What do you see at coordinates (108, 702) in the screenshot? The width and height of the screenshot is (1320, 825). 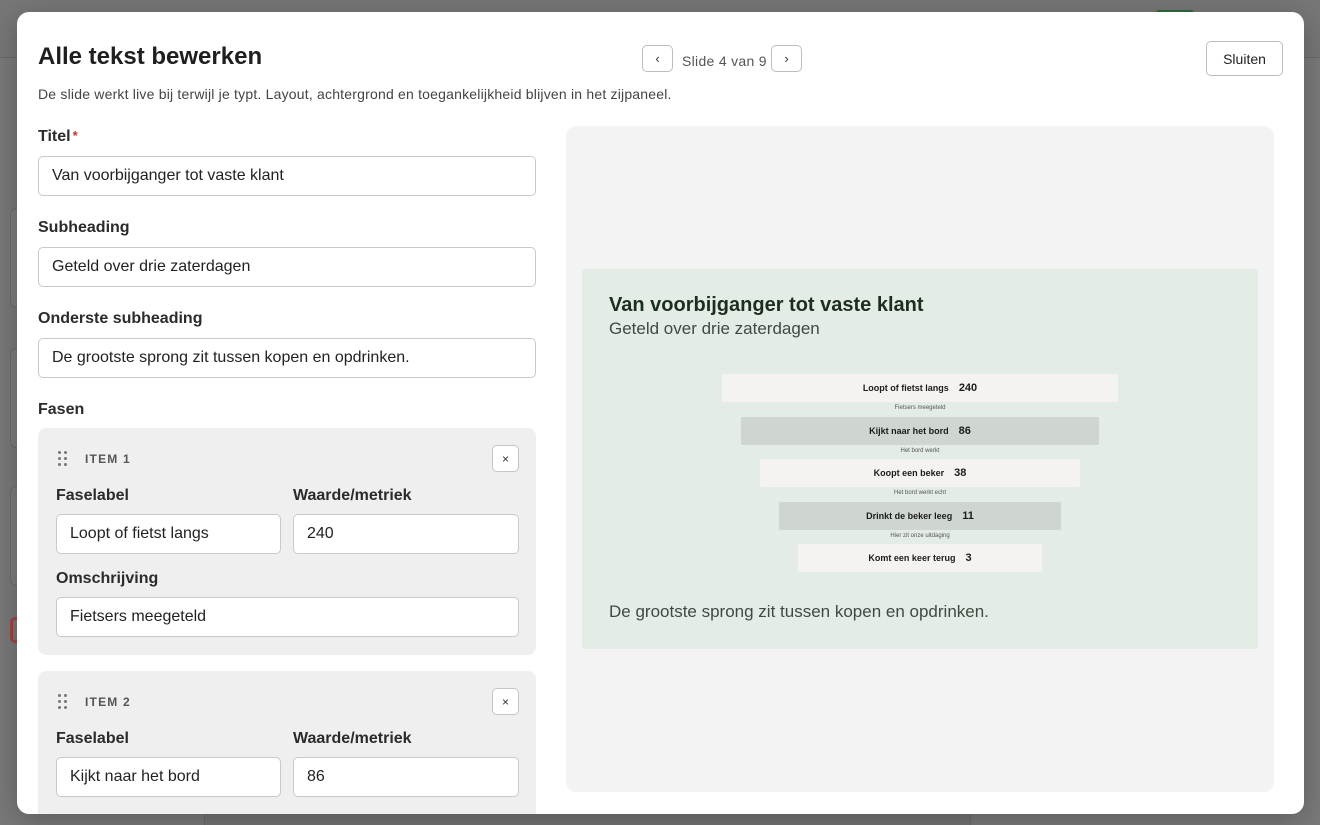 I see `item-tag: ITEM 2` at bounding box center [108, 702].